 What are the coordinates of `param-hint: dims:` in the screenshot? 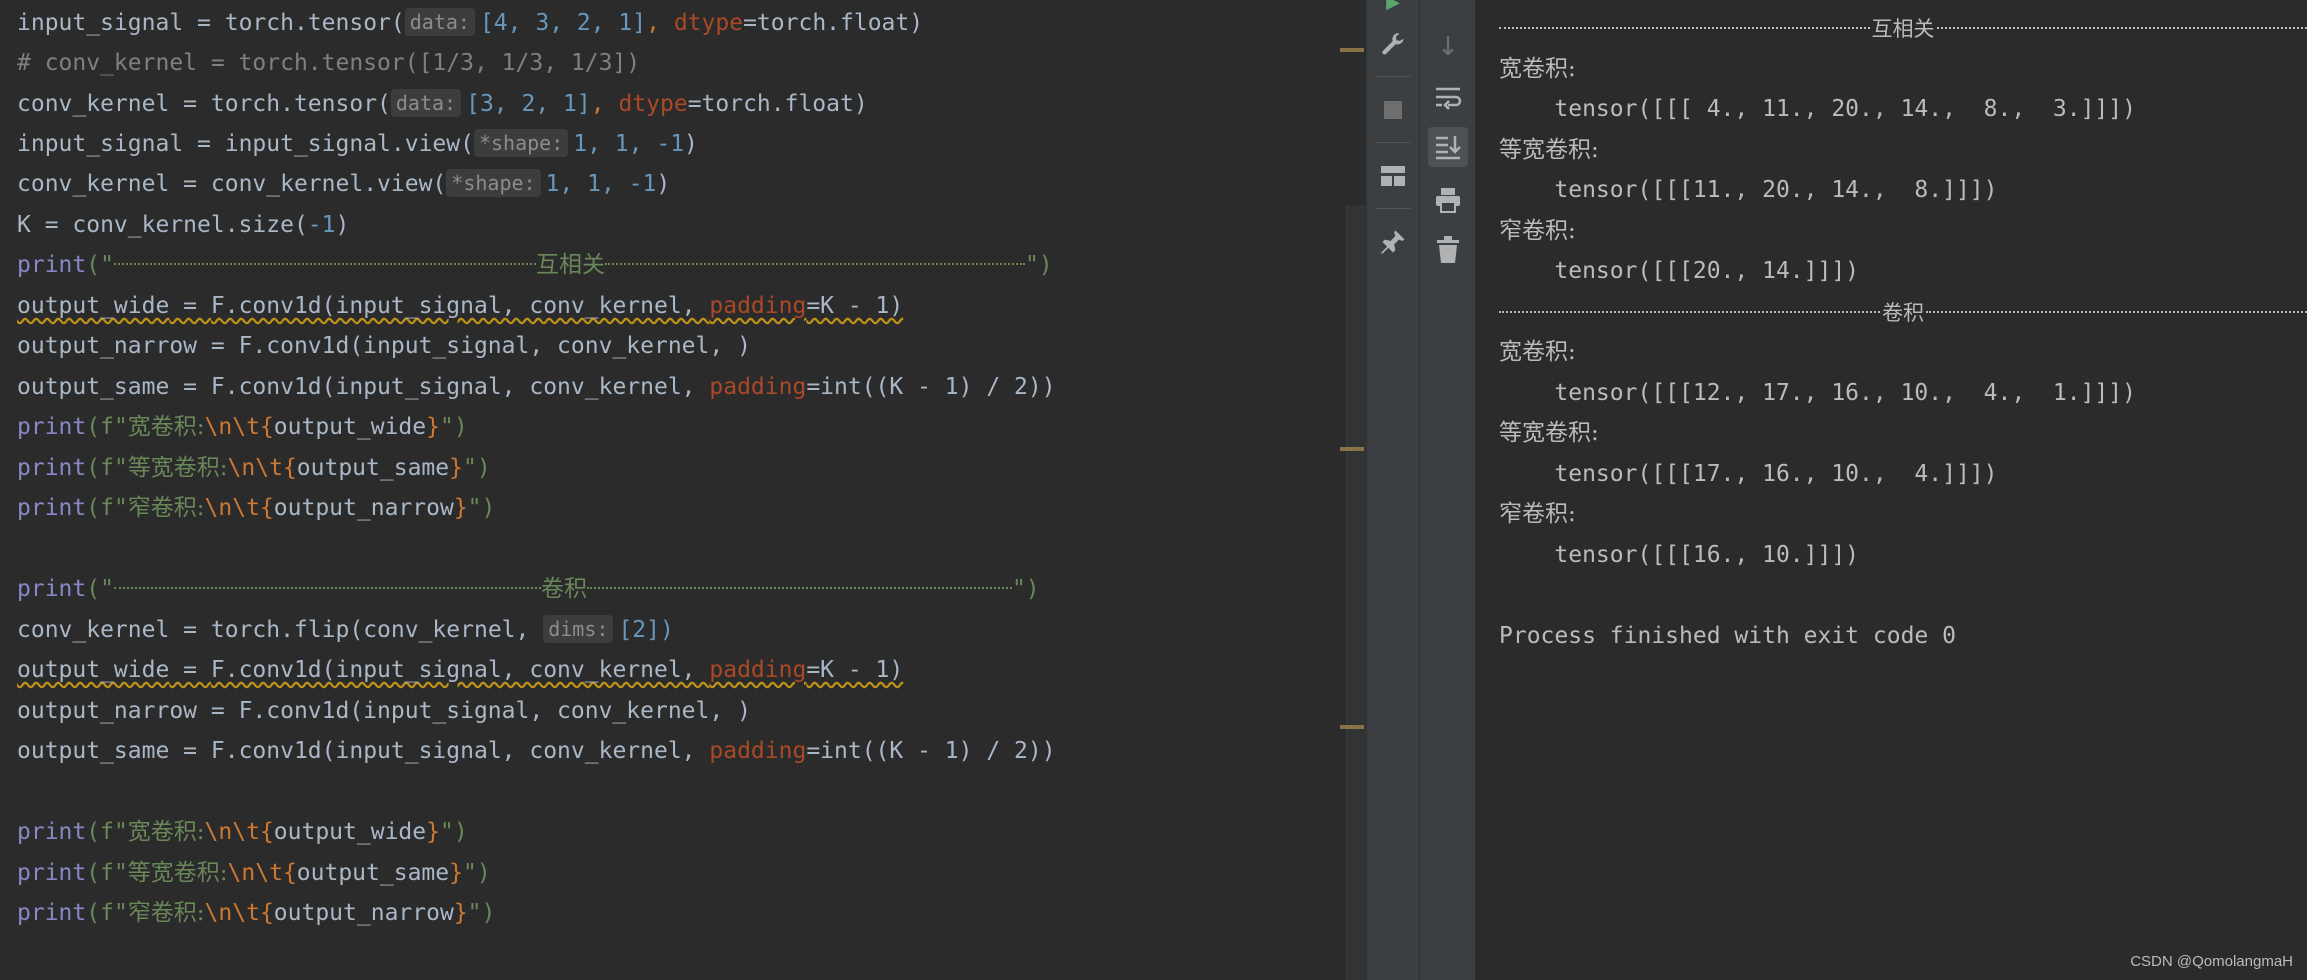 It's located at (578, 628).